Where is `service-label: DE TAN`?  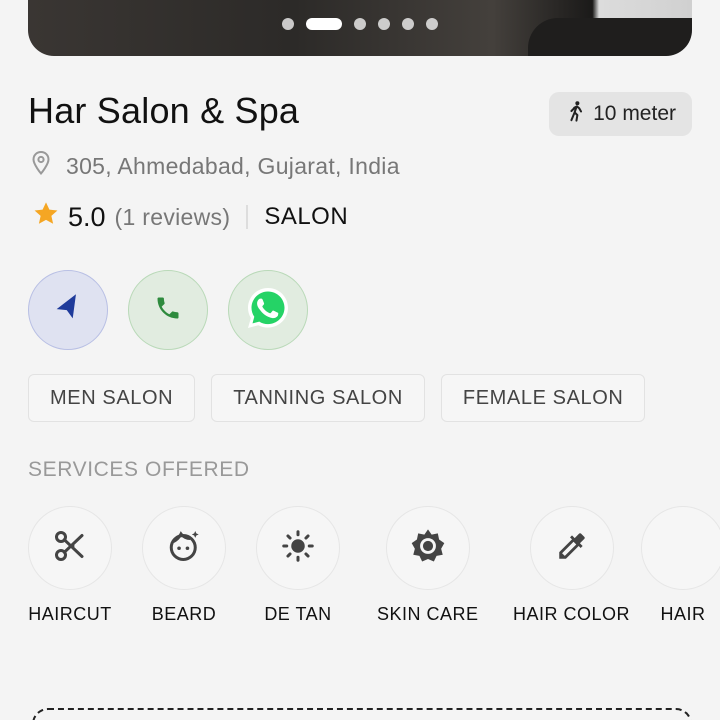
service-label: DE TAN is located at coordinates (298, 614).